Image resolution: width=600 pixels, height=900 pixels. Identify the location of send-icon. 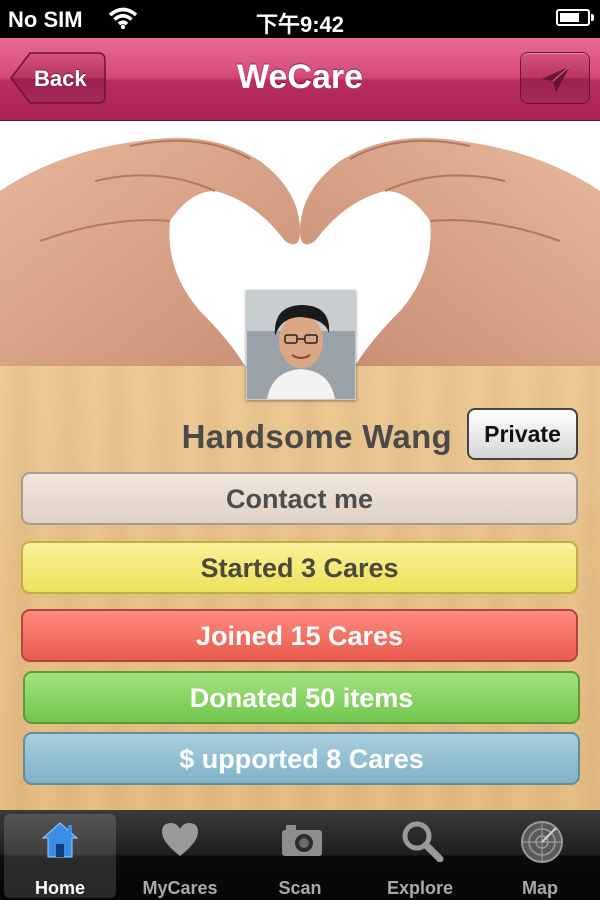
(556, 78).